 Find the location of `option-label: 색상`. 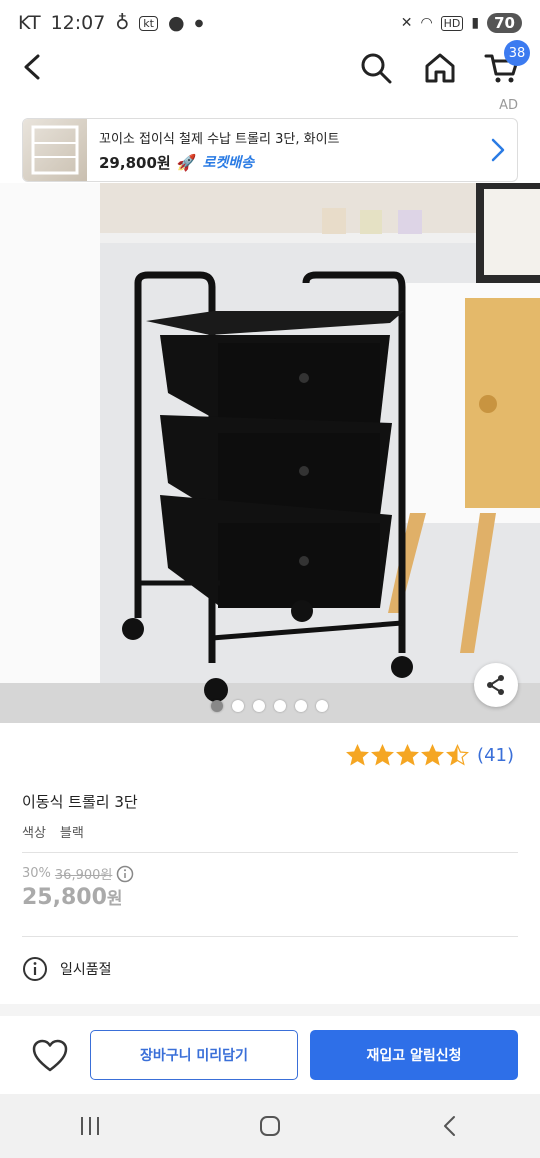

option-label: 색상 is located at coordinates (34, 833).